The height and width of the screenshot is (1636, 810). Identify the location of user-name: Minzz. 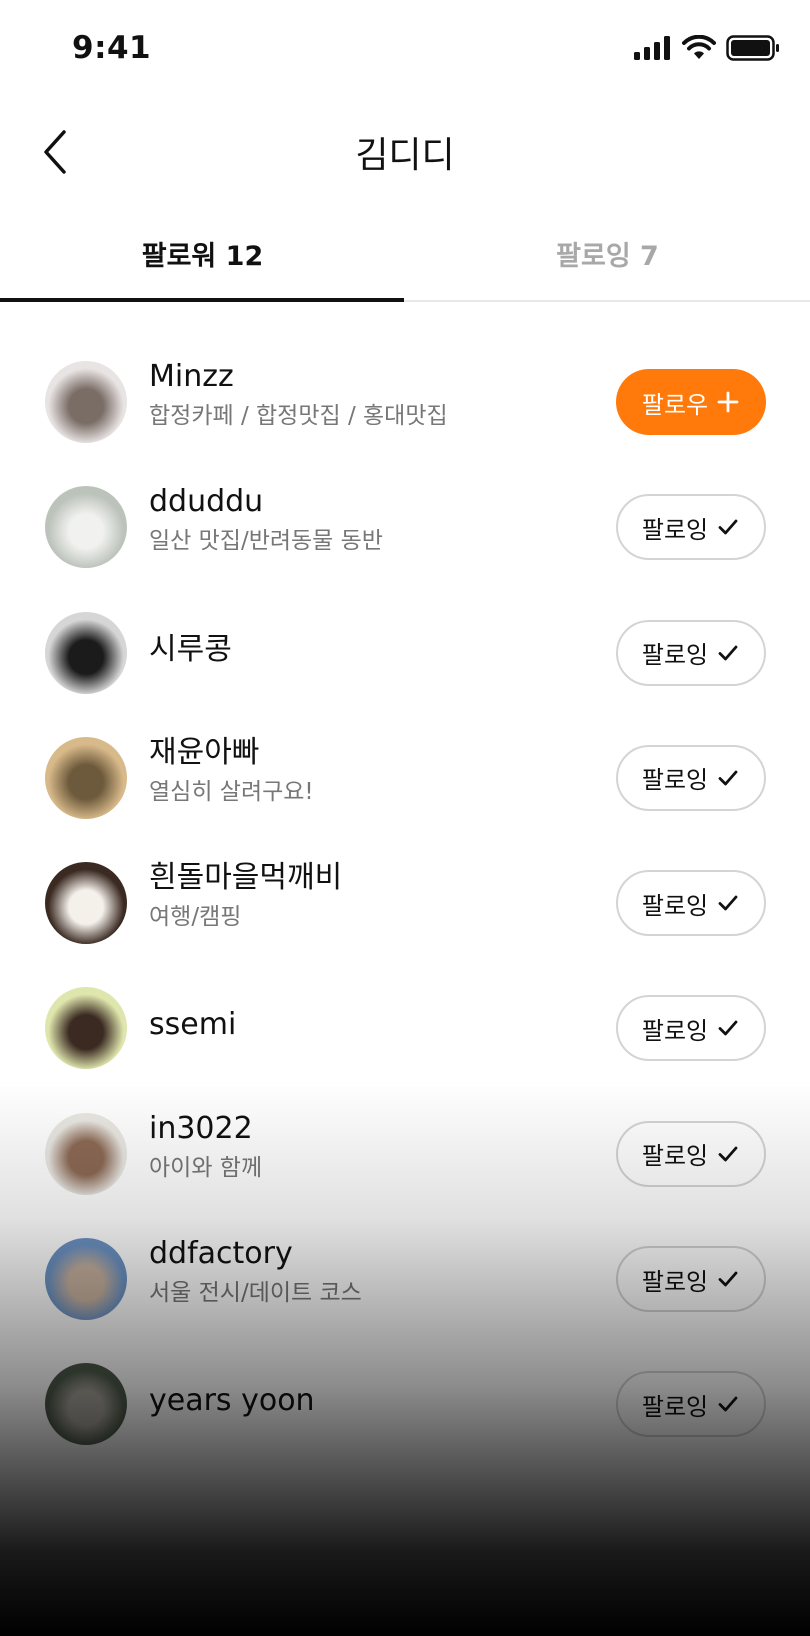
(364, 377).